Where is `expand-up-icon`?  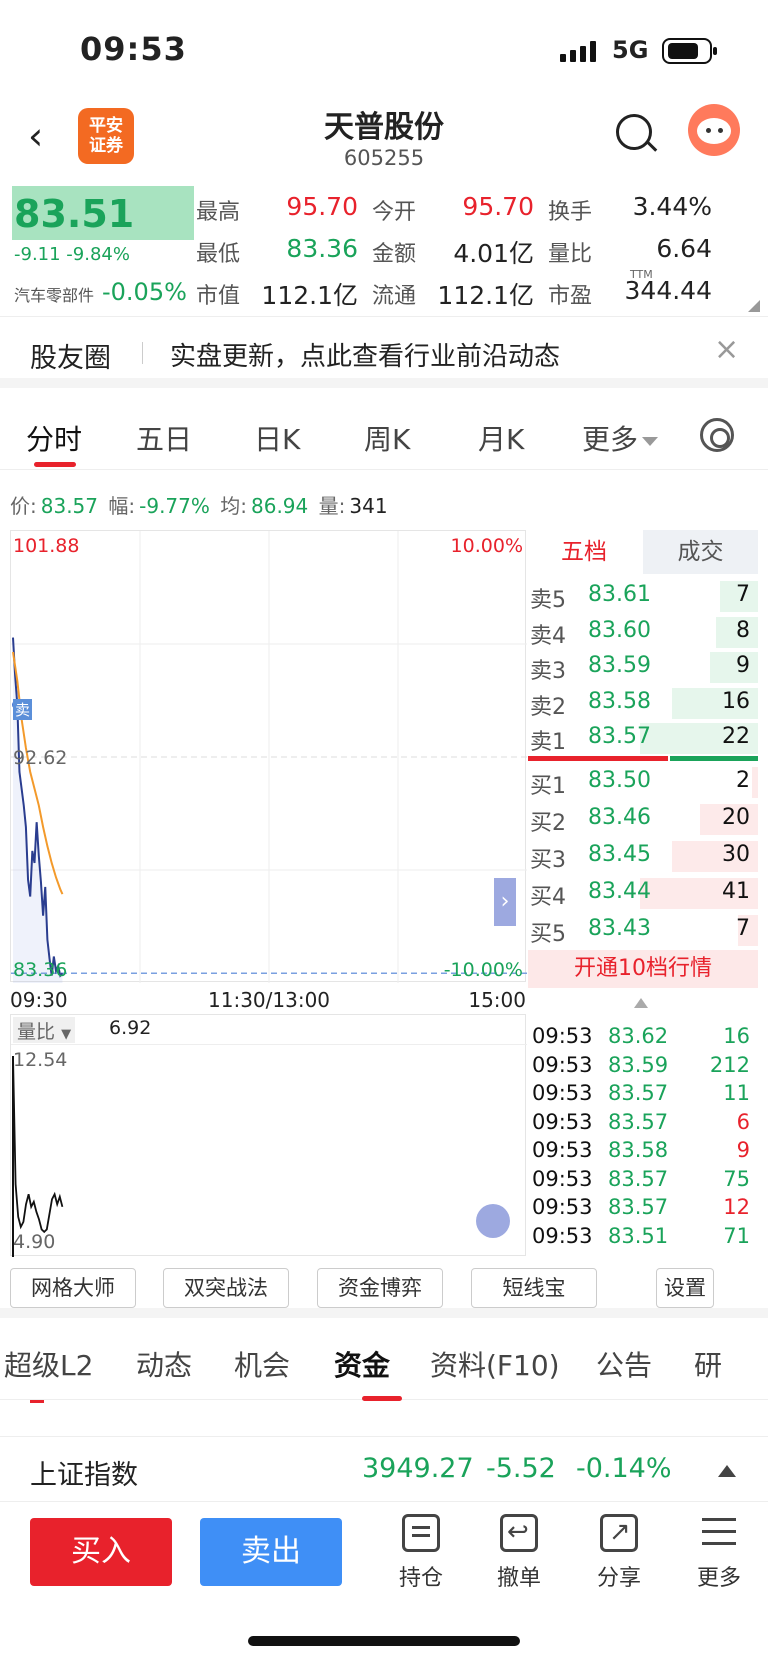
expand-up-icon is located at coordinates (727, 1471).